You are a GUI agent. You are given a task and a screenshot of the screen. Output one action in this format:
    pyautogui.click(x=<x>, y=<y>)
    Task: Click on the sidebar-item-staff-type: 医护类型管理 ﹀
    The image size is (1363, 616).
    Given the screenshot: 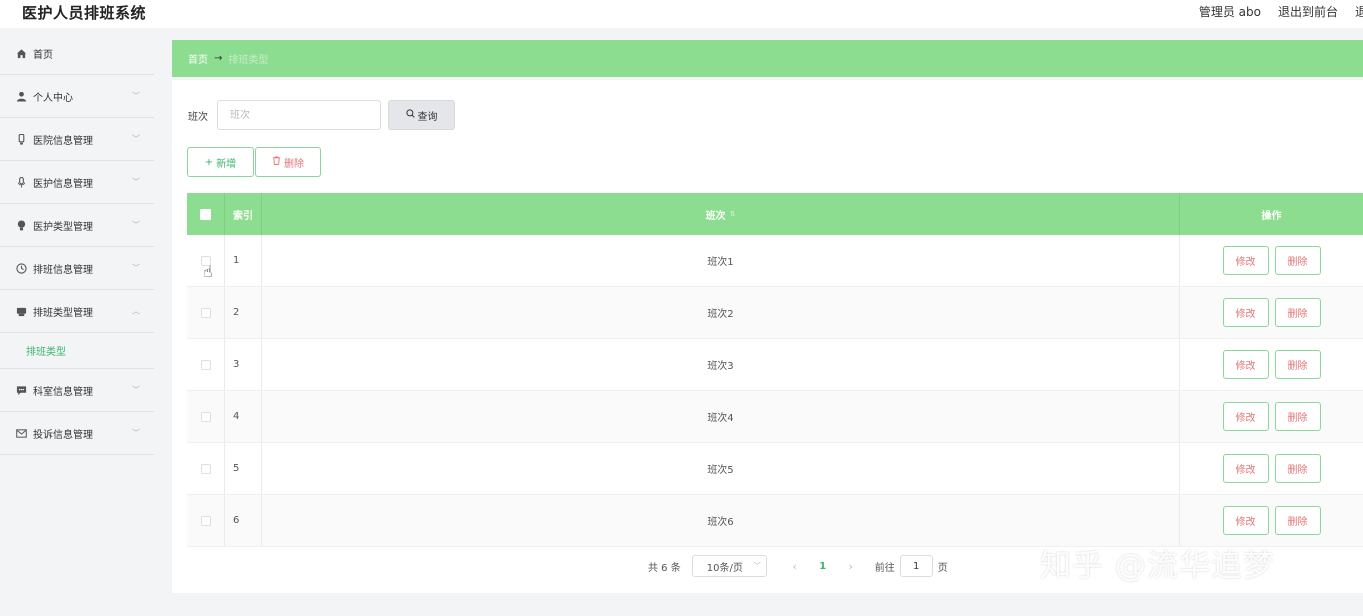 What is the action you would take?
    pyautogui.click(x=77, y=225)
    